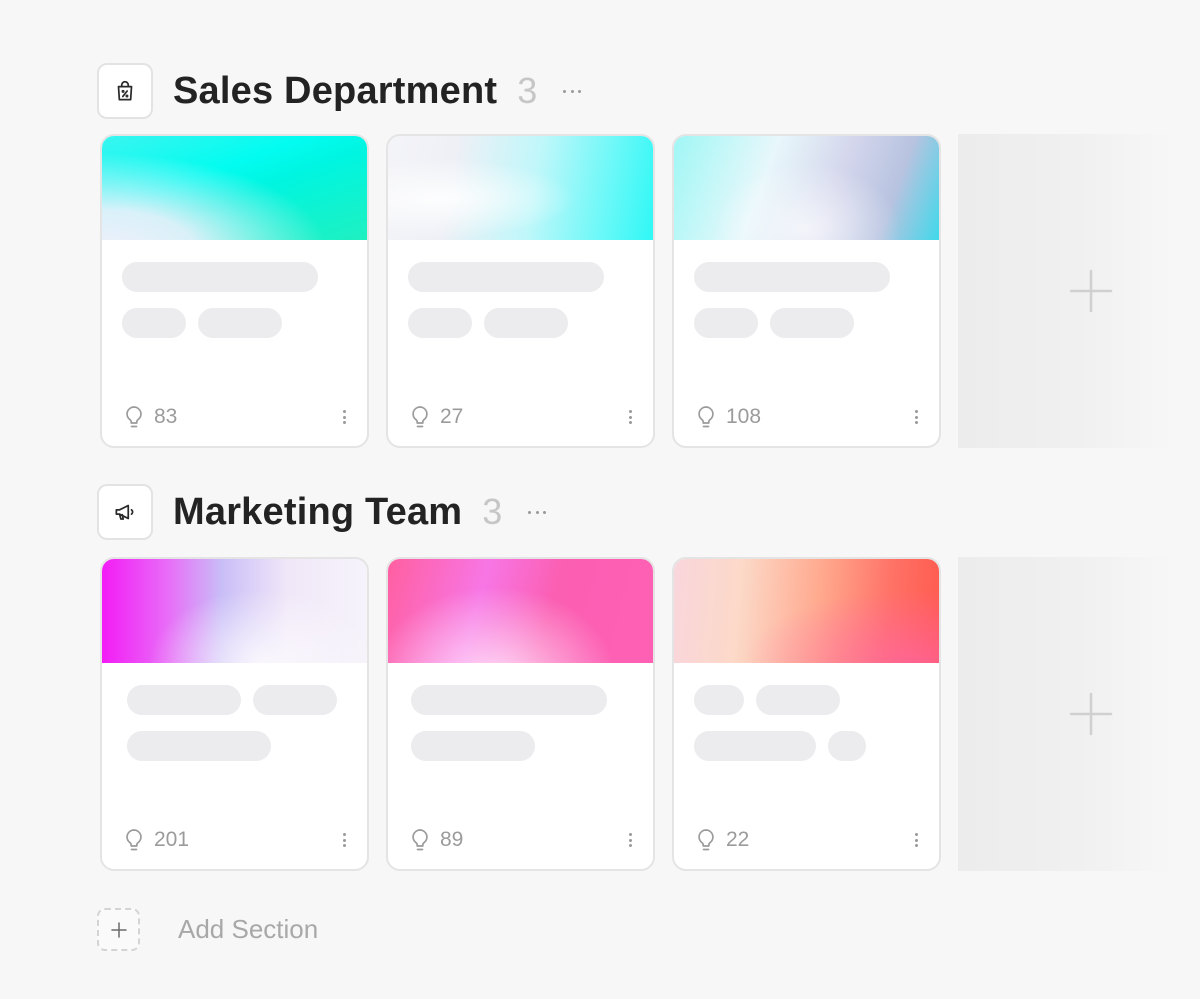 The height and width of the screenshot is (999, 1200). What do you see at coordinates (807, 840) in the screenshot?
I see `card-footer: 22` at bounding box center [807, 840].